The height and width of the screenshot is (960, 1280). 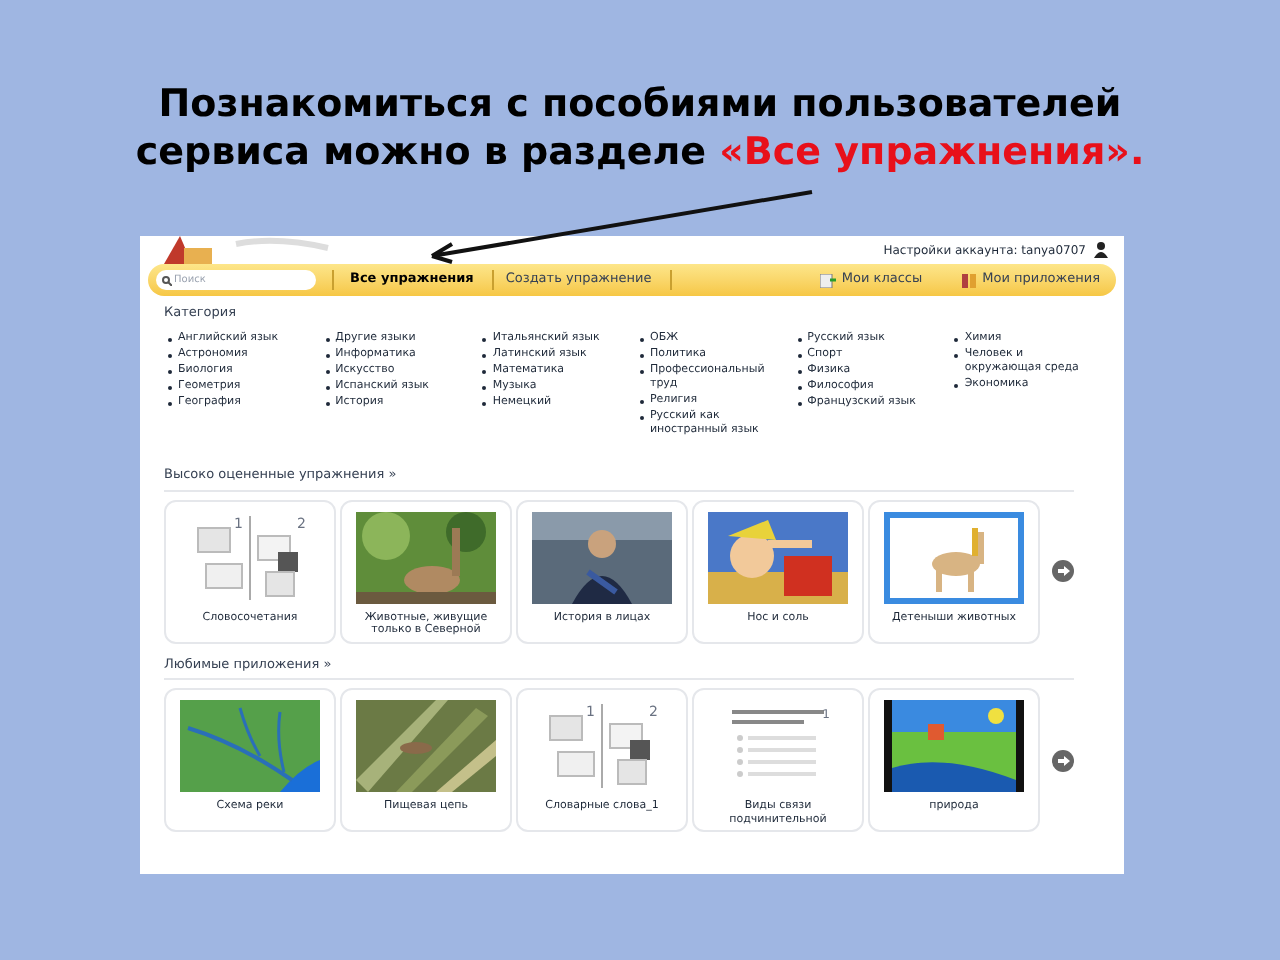 I want to click on slide-title: Познакомиться с пособиями пользователей сервиса можно в разделе «Все упражнения»., so click(x=640, y=128).